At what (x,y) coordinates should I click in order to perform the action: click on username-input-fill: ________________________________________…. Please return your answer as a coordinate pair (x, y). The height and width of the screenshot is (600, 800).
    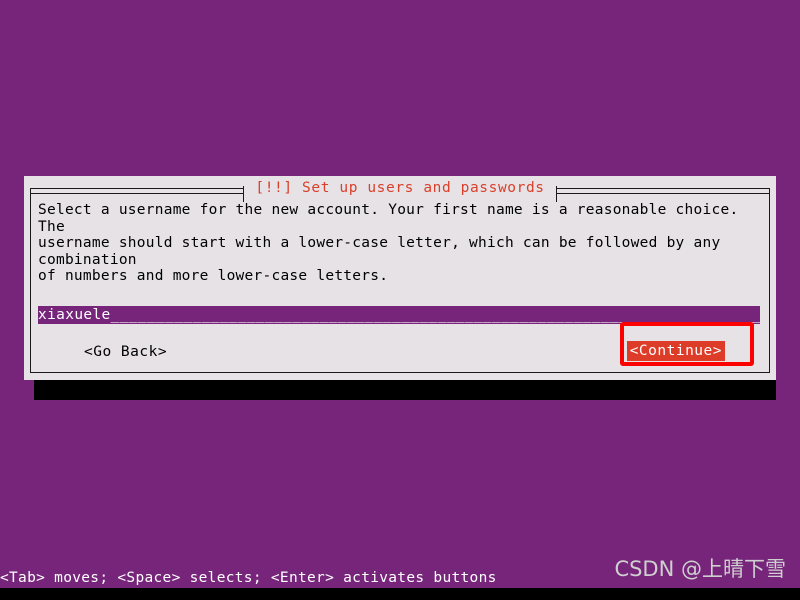
    Looking at the image, I should click on (435, 315).